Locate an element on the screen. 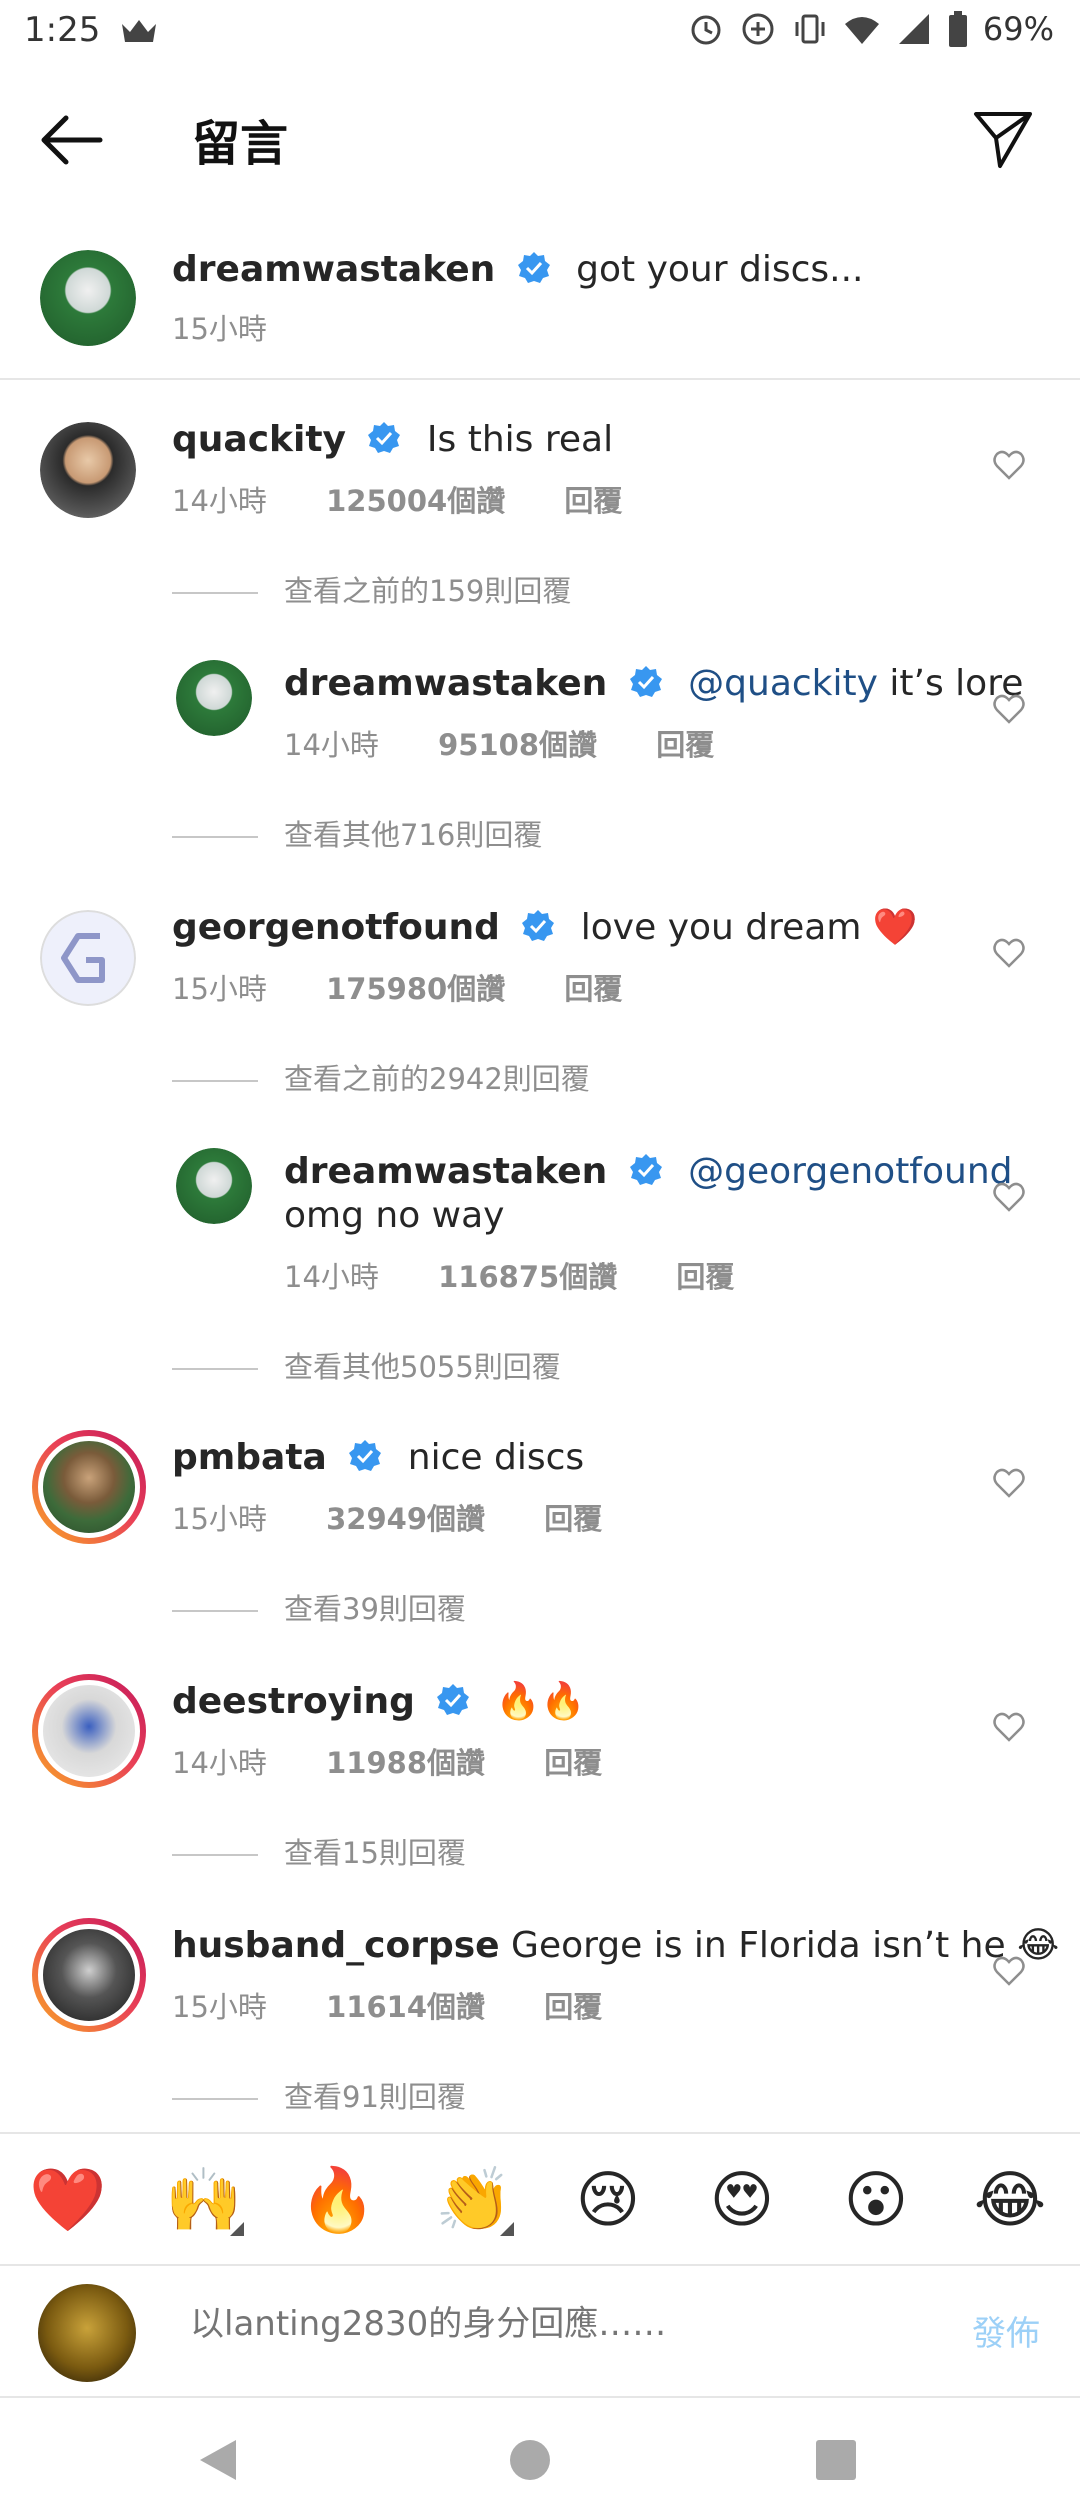  header: 留言 is located at coordinates (540, 140).